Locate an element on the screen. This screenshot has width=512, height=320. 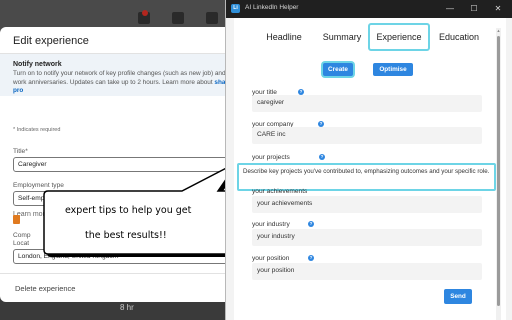
optimise-button: Optimise is located at coordinates (393, 69).